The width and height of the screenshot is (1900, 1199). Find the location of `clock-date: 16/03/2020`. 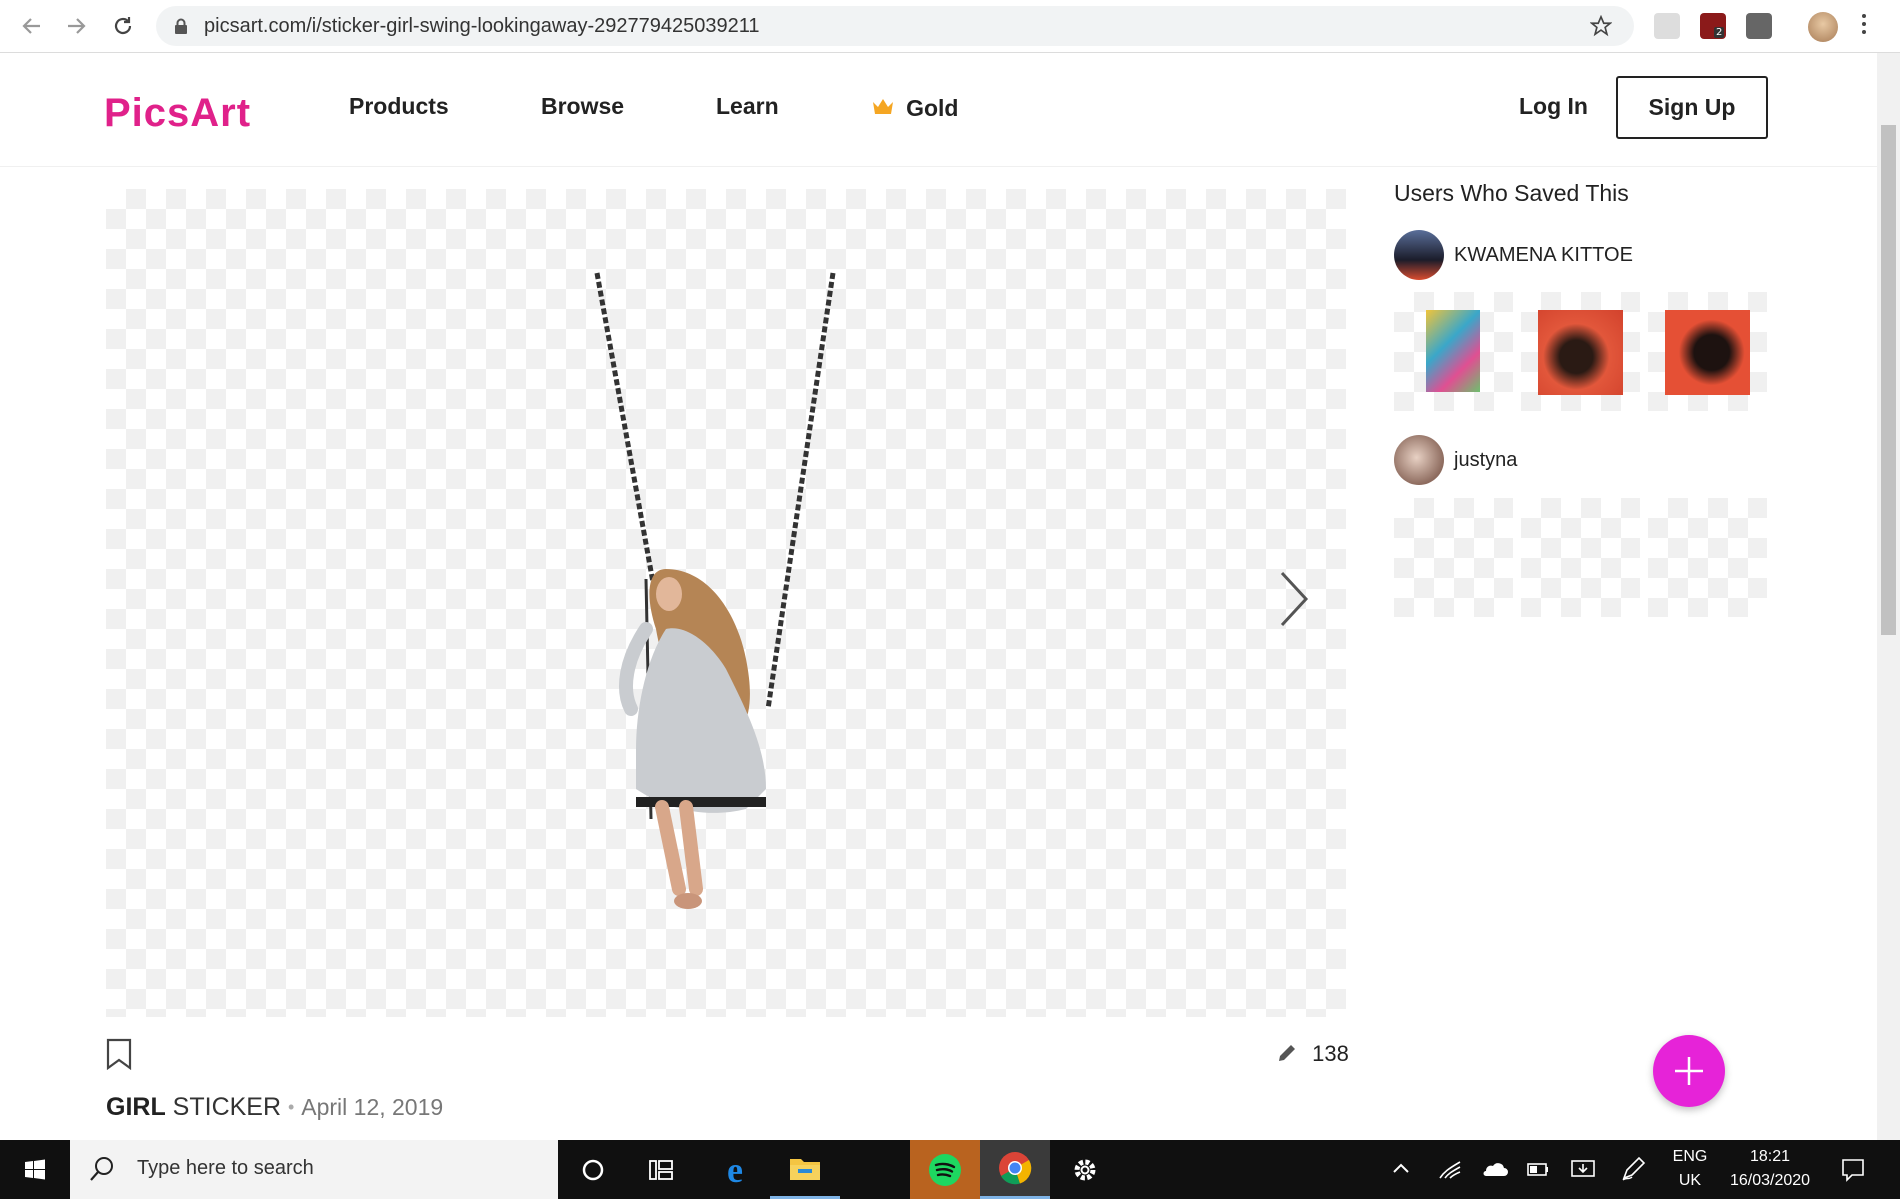

clock-date: 16/03/2020 is located at coordinates (1770, 1180).